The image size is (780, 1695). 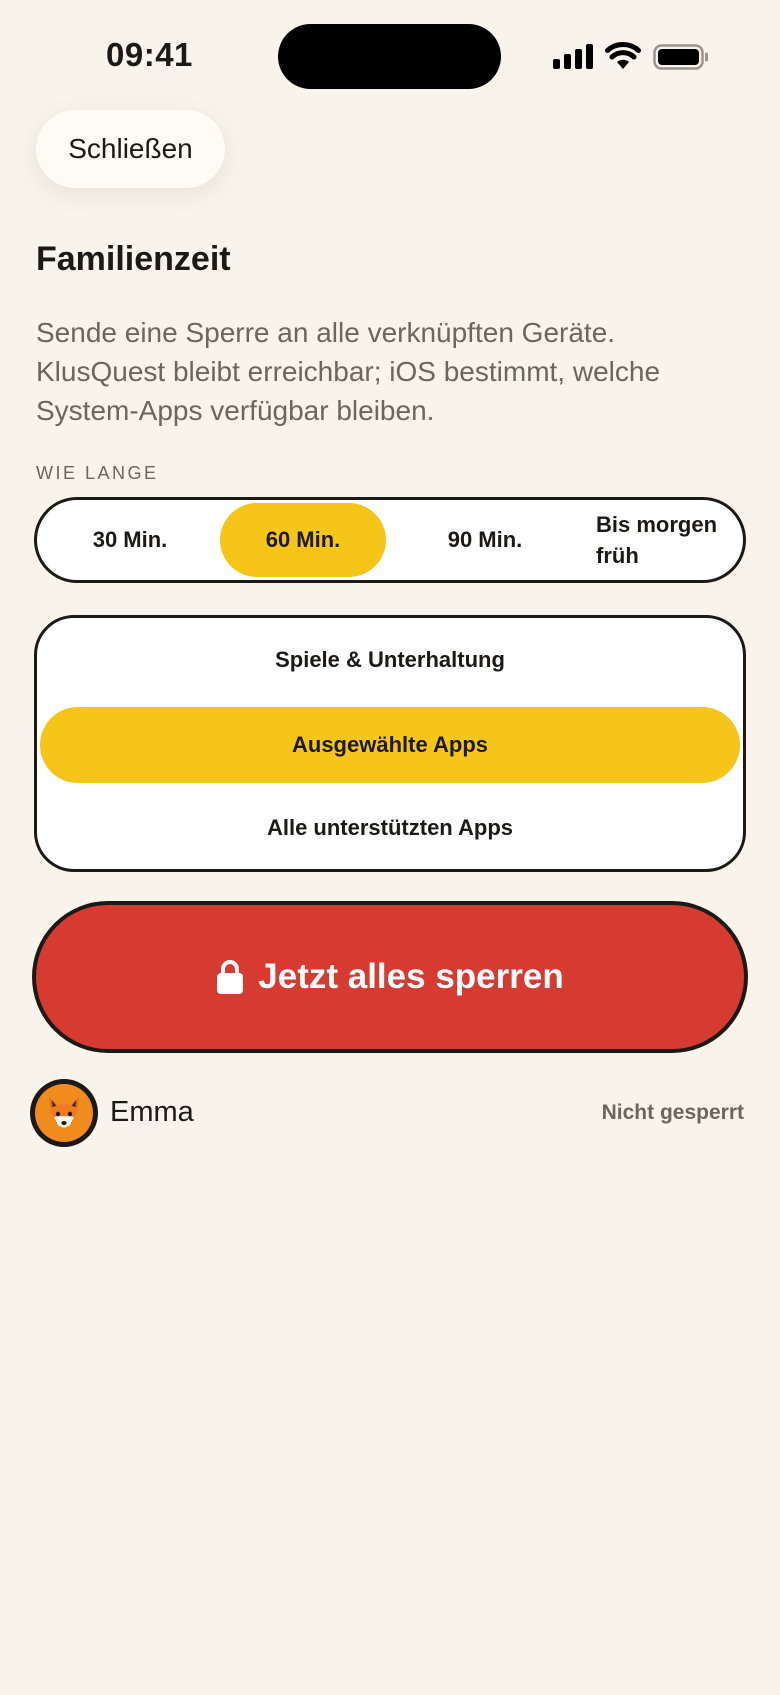 I want to click on wifi-icon, so click(x=623, y=55).